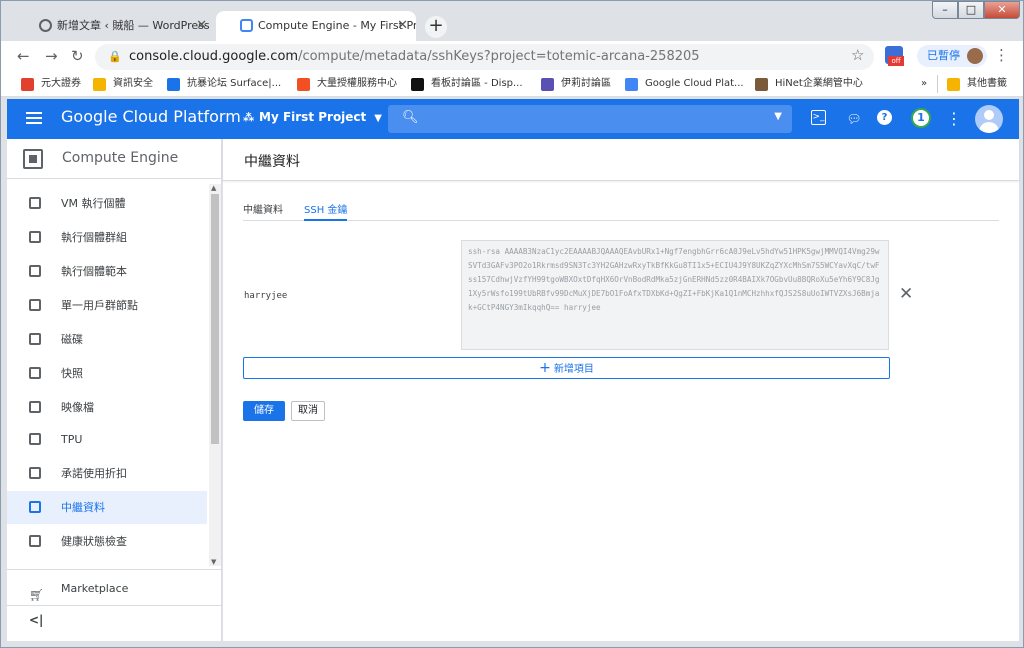 The image size is (1024, 648). What do you see at coordinates (436, 27) in the screenshot?
I see `new-tab-button: +` at bounding box center [436, 27].